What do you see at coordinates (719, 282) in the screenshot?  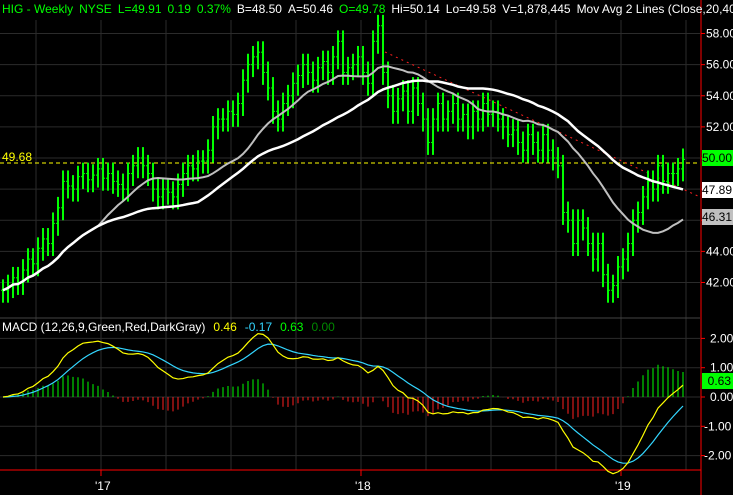 I see `price-tick-label: 42.00` at bounding box center [719, 282].